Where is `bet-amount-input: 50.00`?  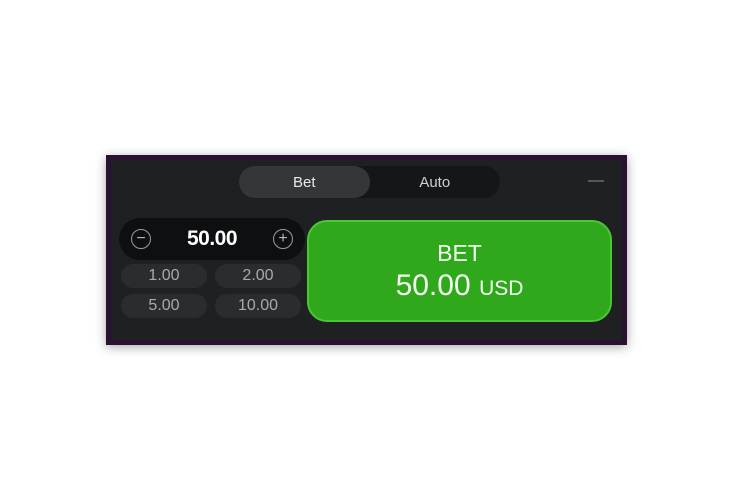
bet-amount-input: 50.00 is located at coordinates (212, 239).